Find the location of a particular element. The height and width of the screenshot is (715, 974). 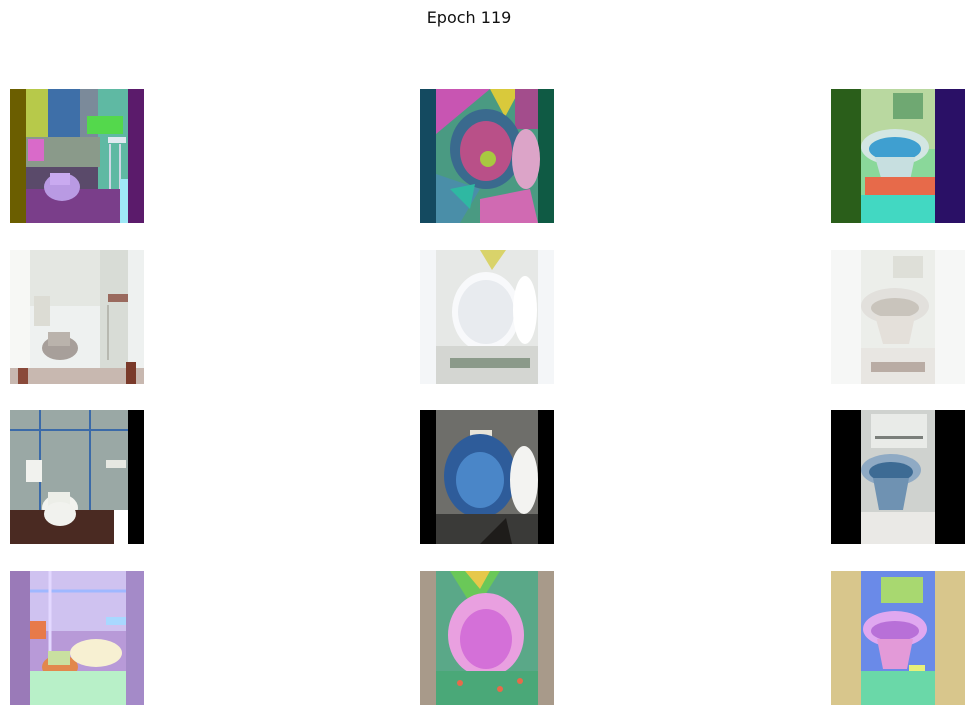

image-tile-r2-c2 is located at coordinates (487, 317).